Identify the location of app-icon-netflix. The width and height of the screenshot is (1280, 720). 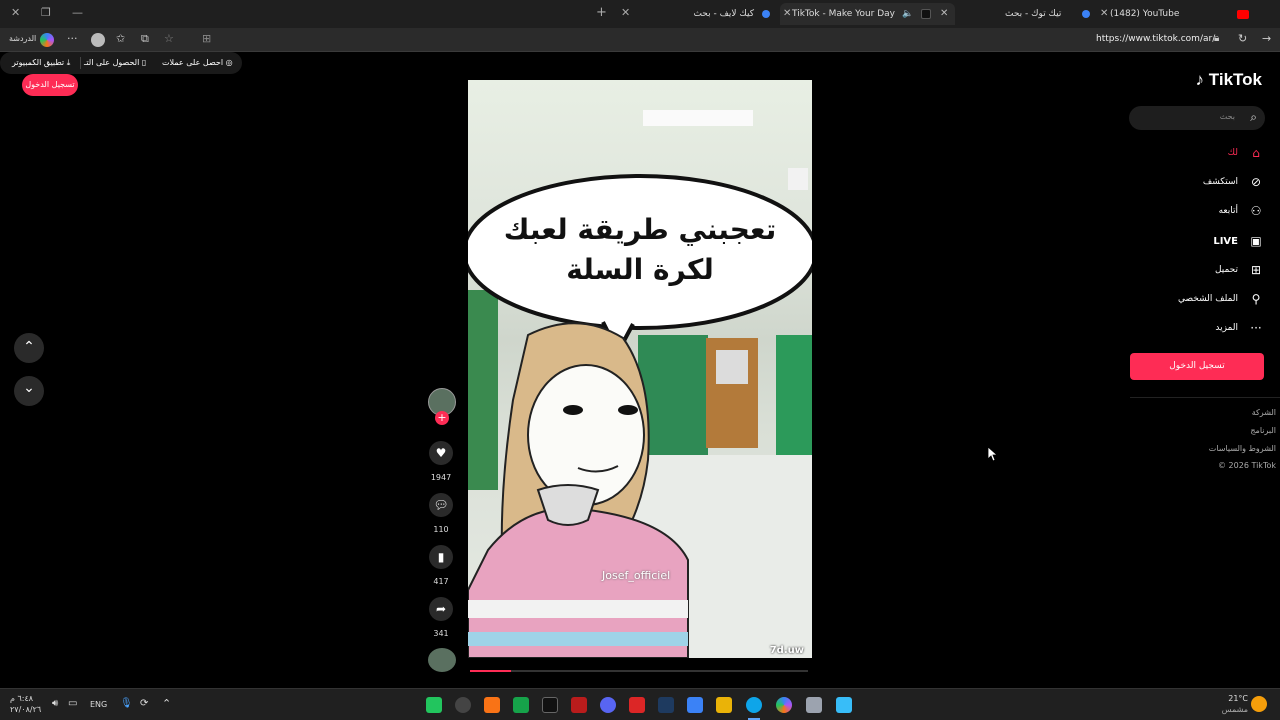
(579, 705).